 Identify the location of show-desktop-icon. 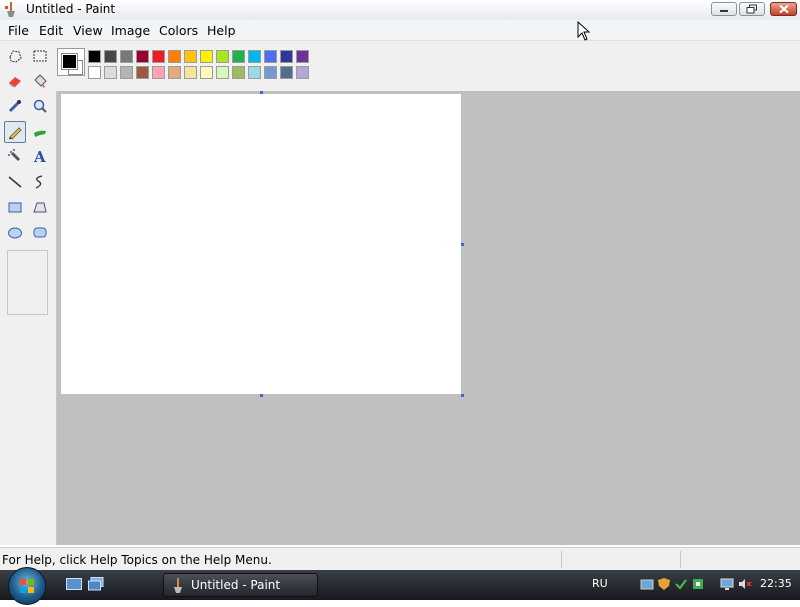
(74, 584).